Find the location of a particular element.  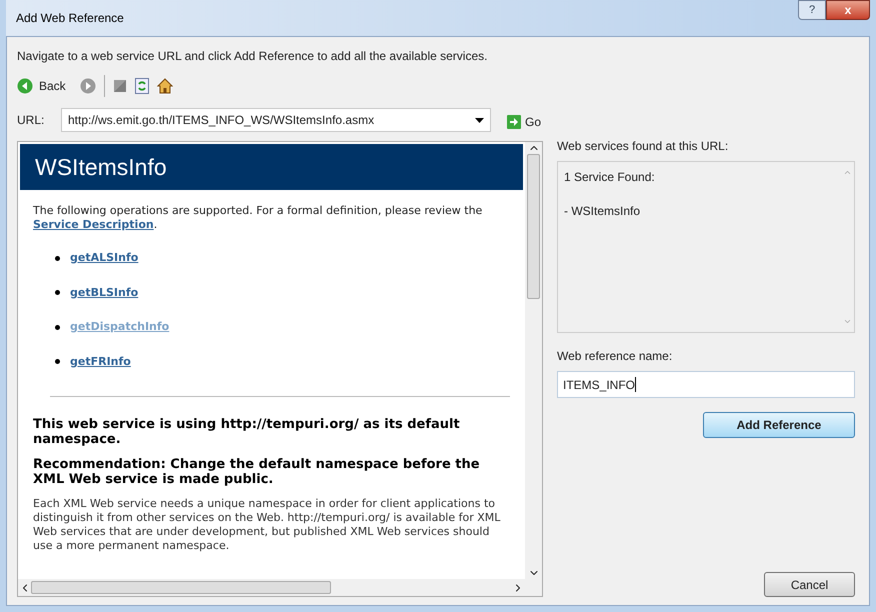

intro-text: The following operations are supported. For a formal definition, please review the Service Description. is located at coordinates (258, 218).